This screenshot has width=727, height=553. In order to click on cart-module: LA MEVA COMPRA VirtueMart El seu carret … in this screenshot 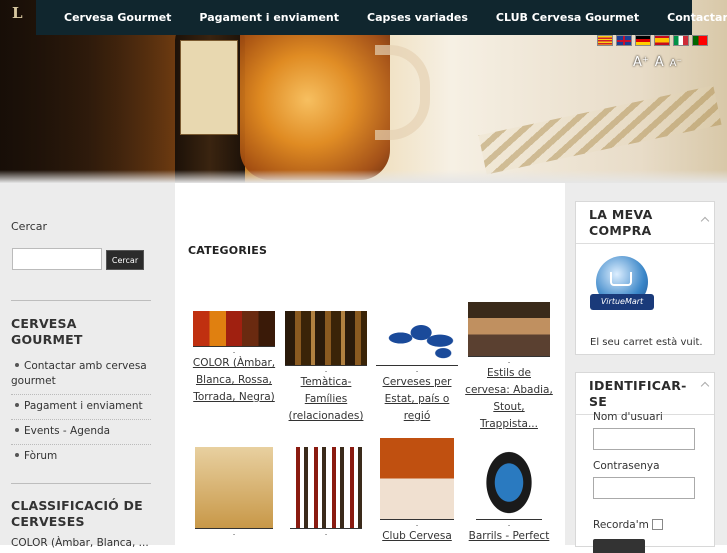, I will do `click(645, 278)`.